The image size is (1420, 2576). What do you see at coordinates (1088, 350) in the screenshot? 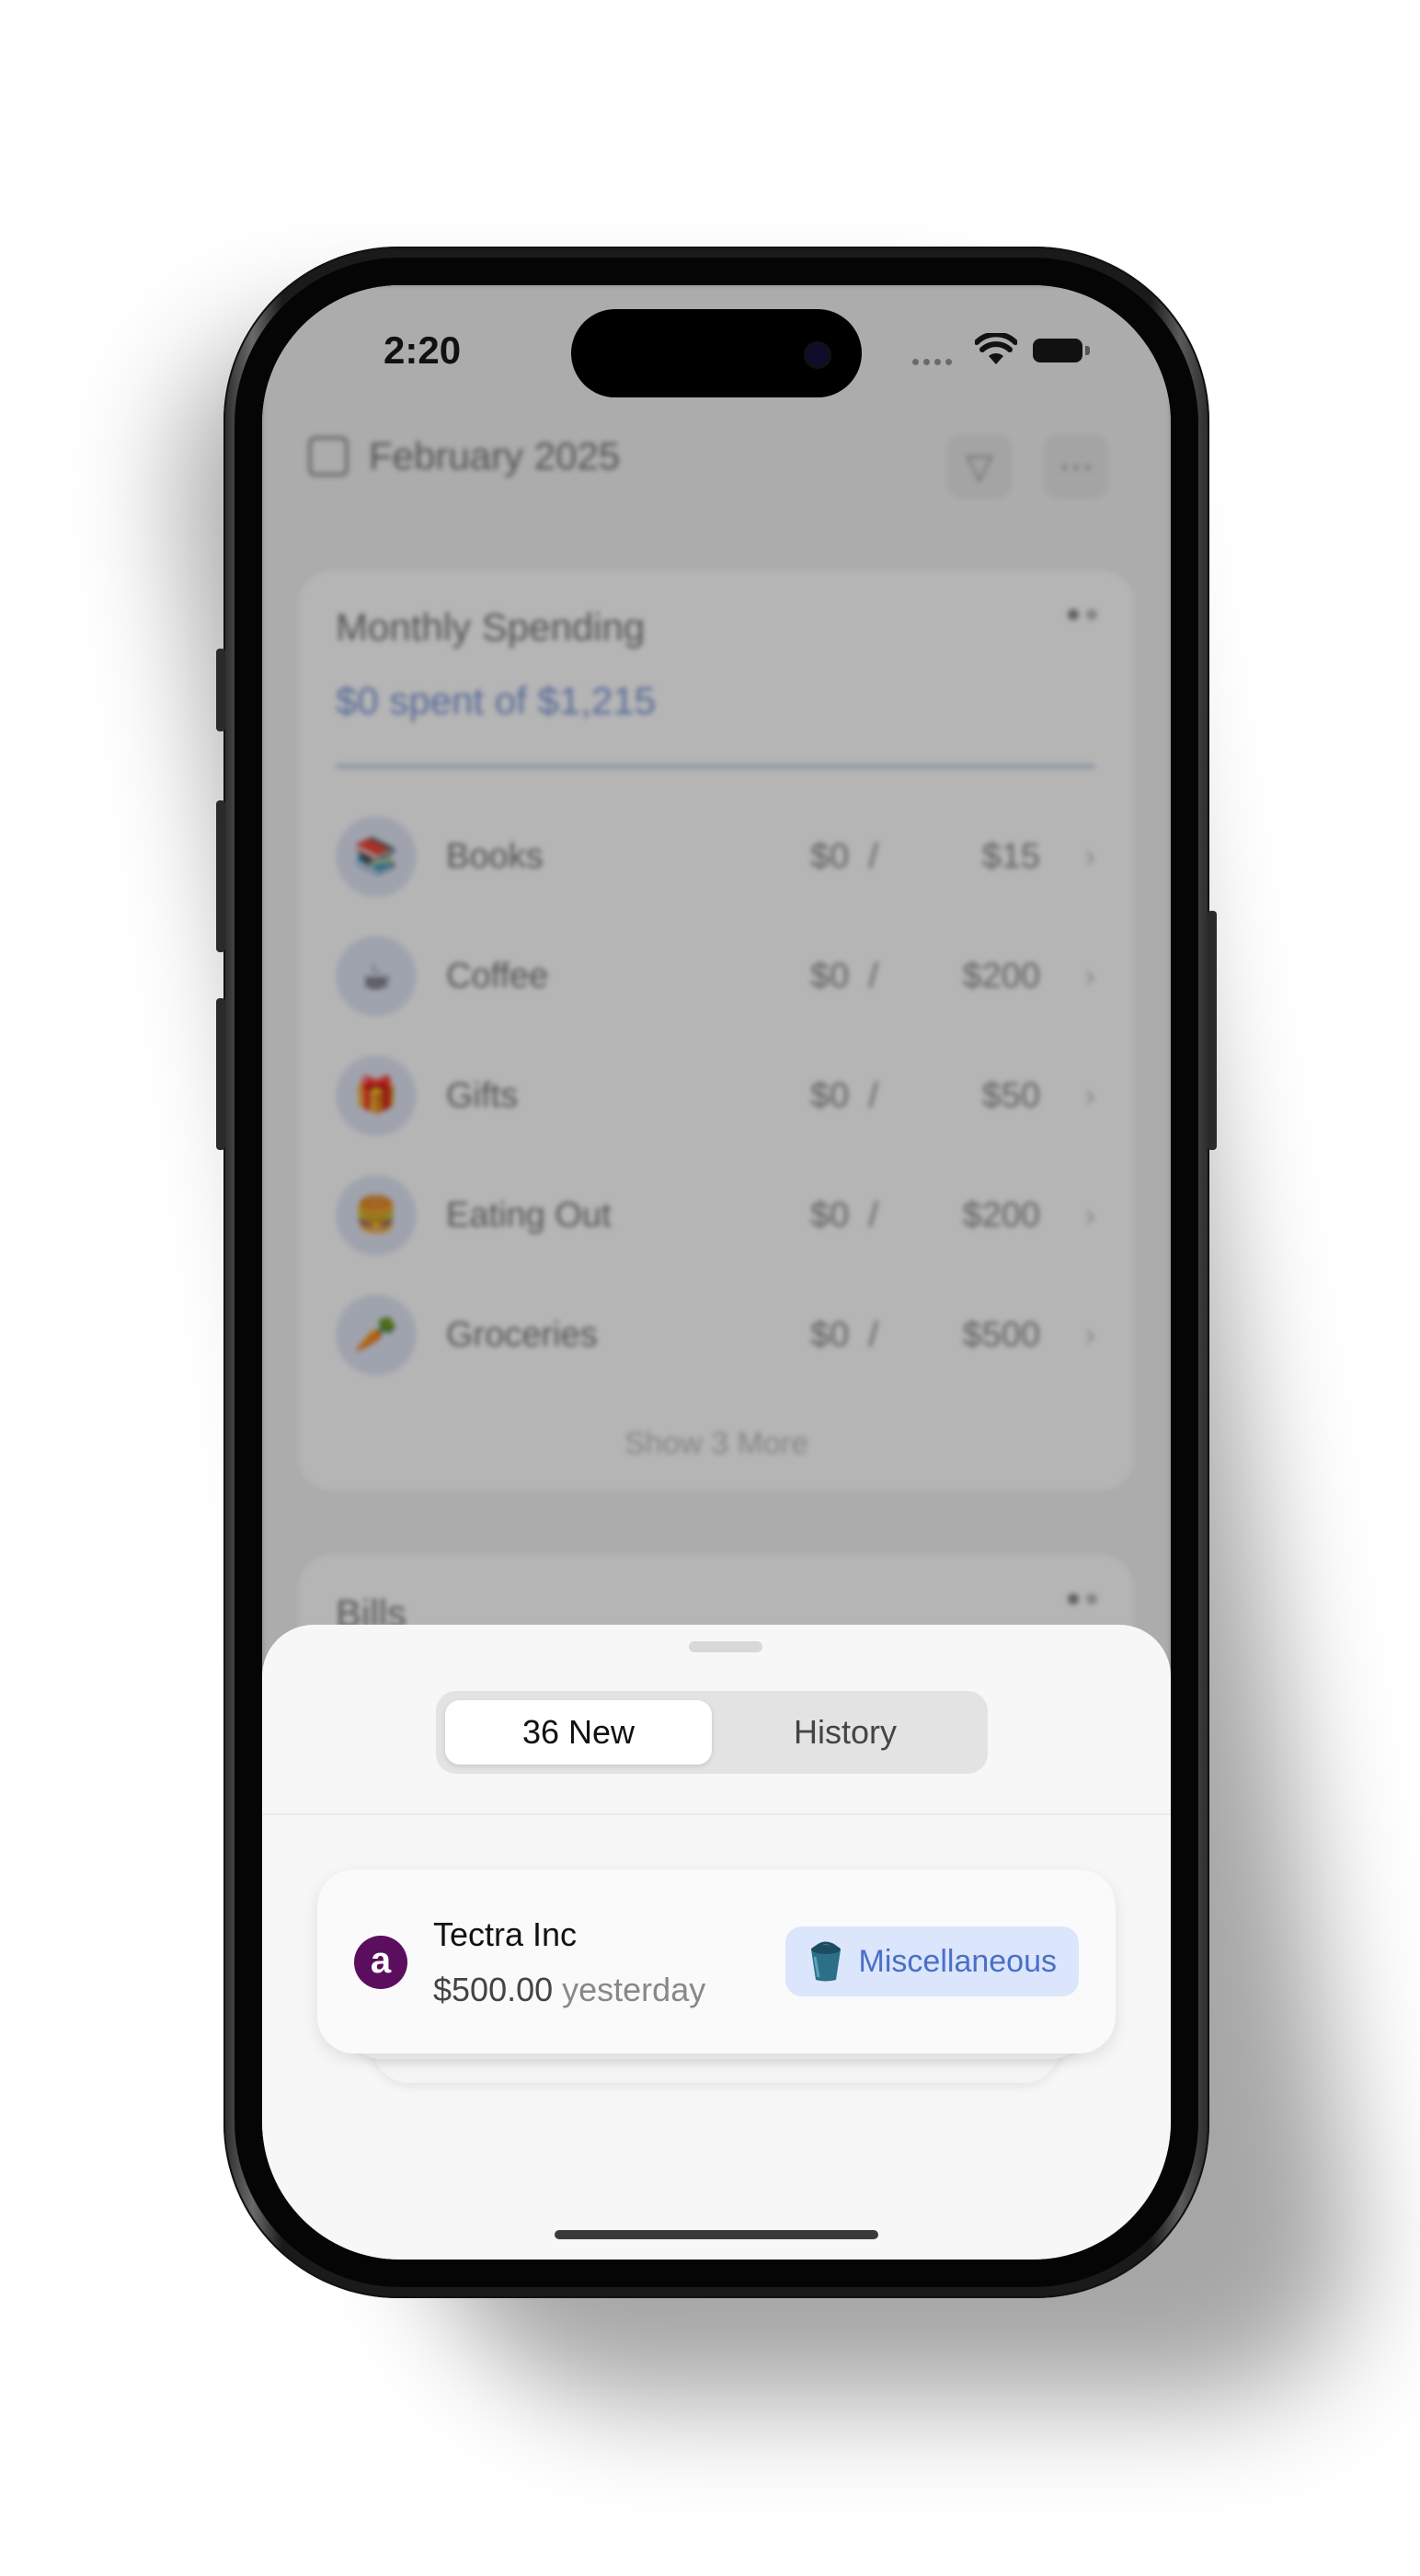
I see `battery-tip` at bounding box center [1088, 350].